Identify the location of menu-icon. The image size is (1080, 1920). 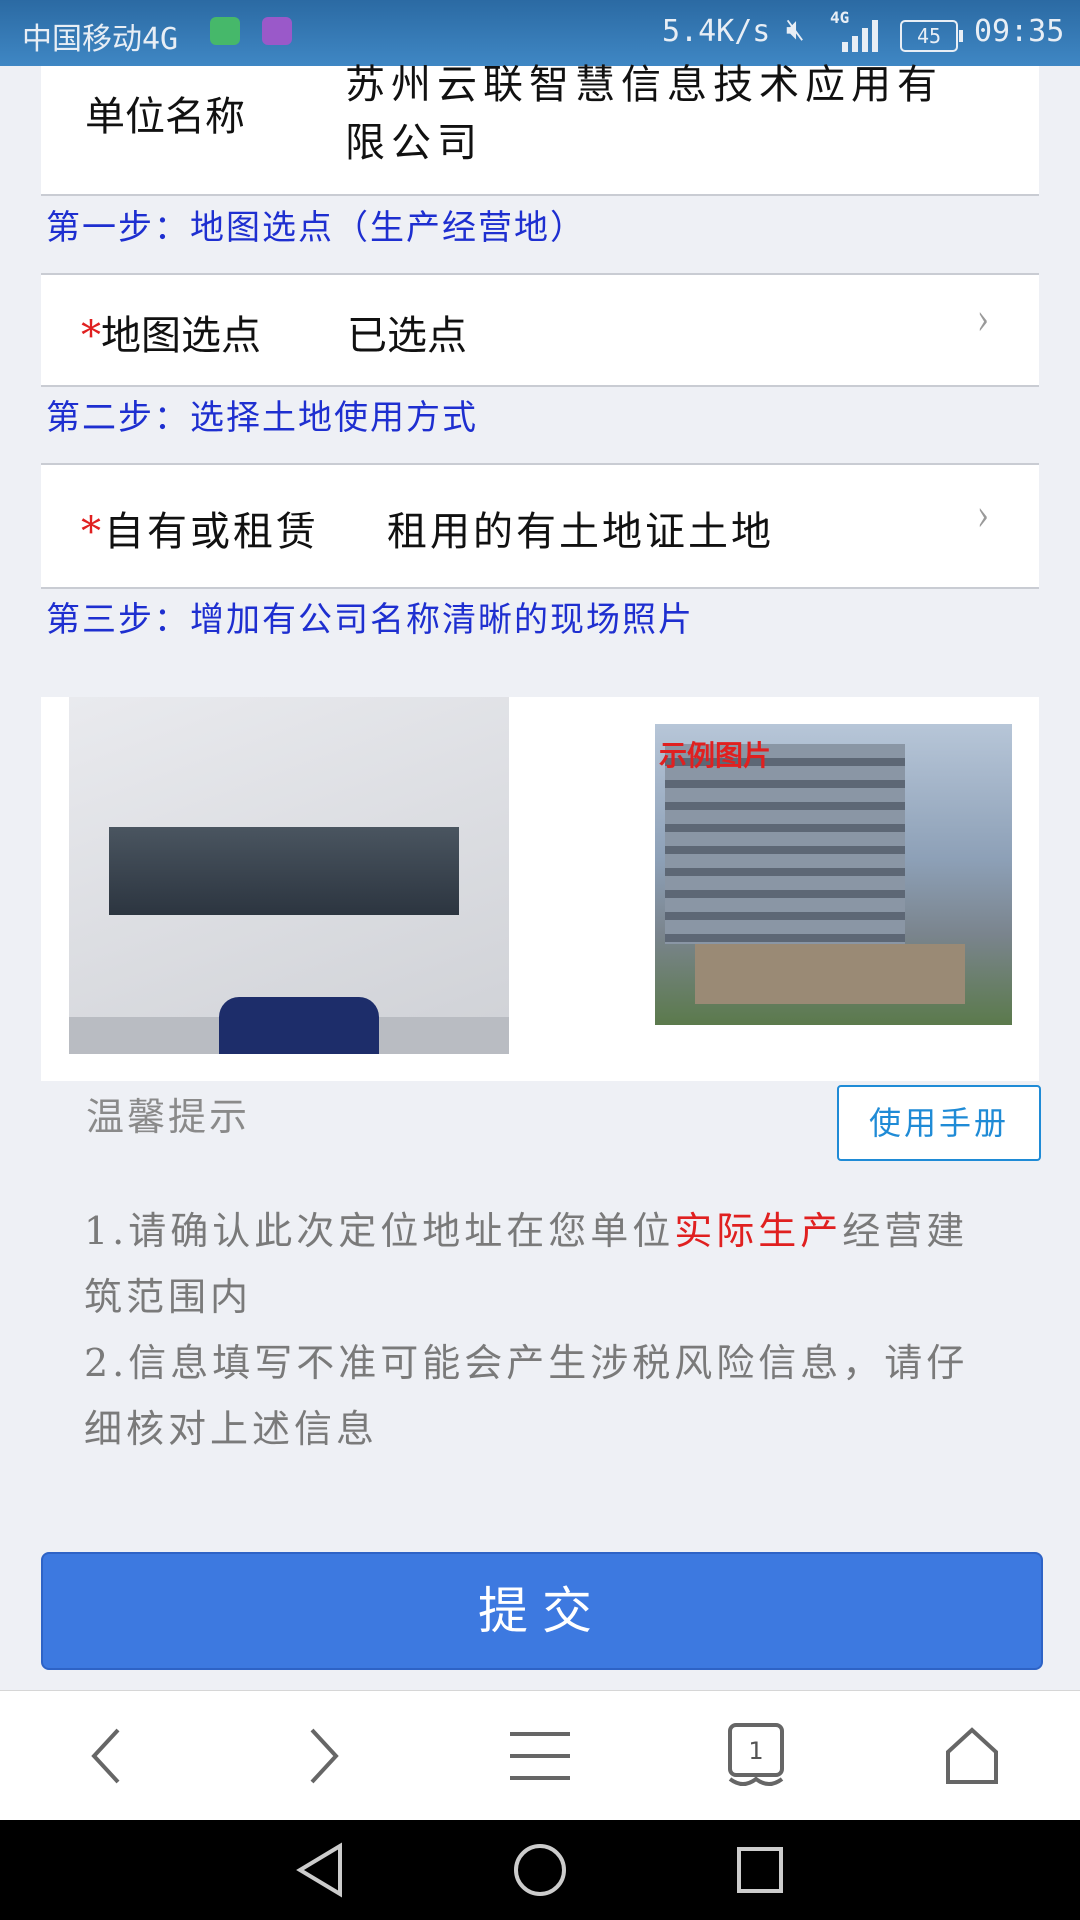
(540, 1756).